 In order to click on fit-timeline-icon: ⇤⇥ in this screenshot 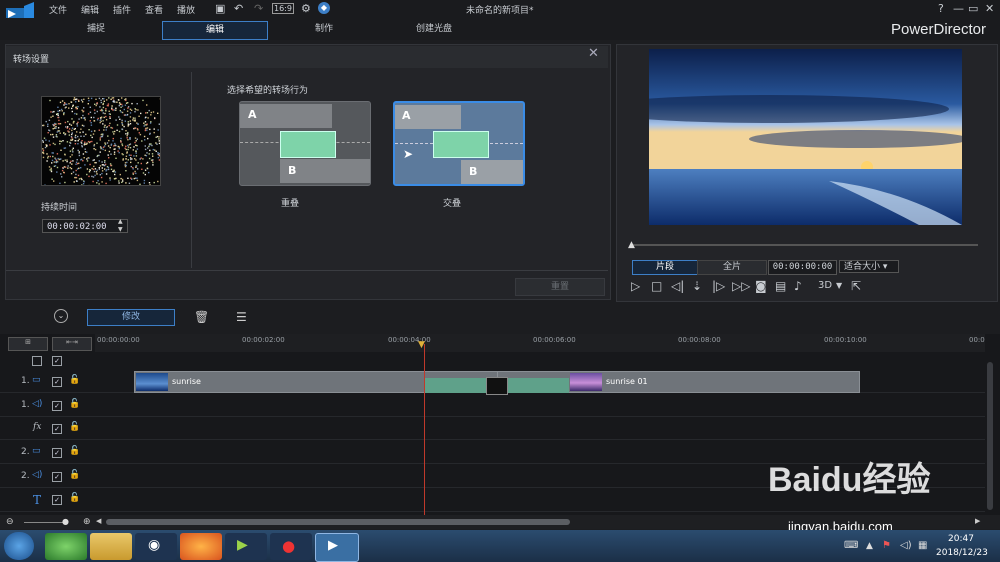, I will do `click(72, 344)`.